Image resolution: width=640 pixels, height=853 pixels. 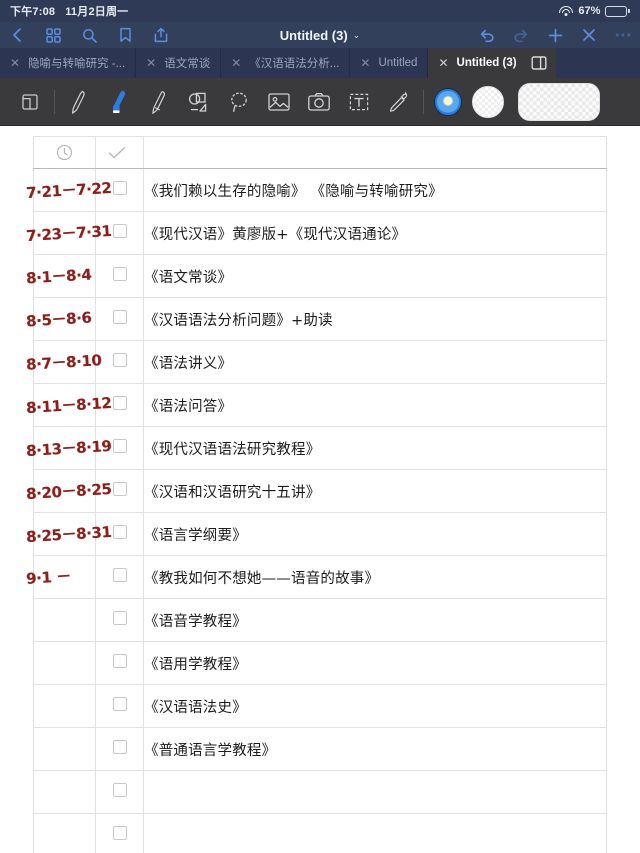 I want to click on book-title-cell: 《语法问答》, so click(x=375, y=405).